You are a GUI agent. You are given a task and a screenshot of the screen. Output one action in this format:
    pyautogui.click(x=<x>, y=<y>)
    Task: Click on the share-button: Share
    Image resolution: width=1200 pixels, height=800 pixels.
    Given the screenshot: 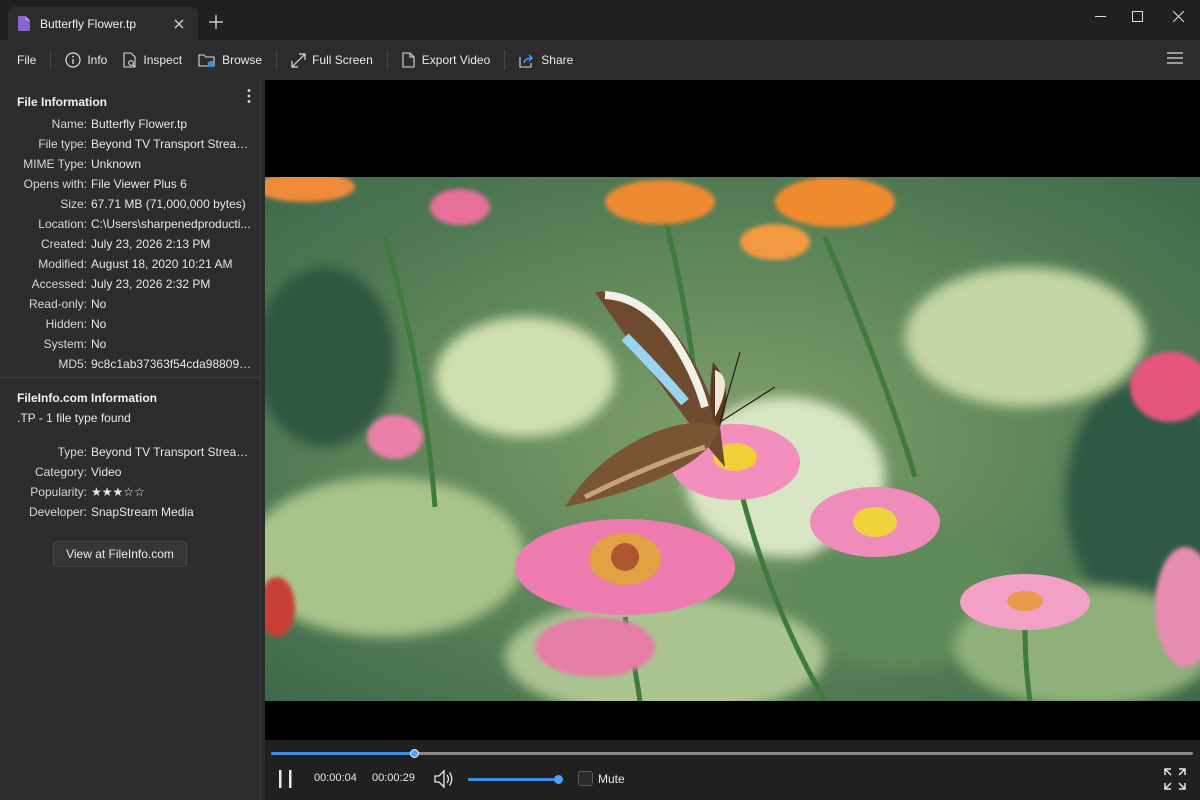 What is the action you would take?
    pyautogui.click(x=546, y=60)
    